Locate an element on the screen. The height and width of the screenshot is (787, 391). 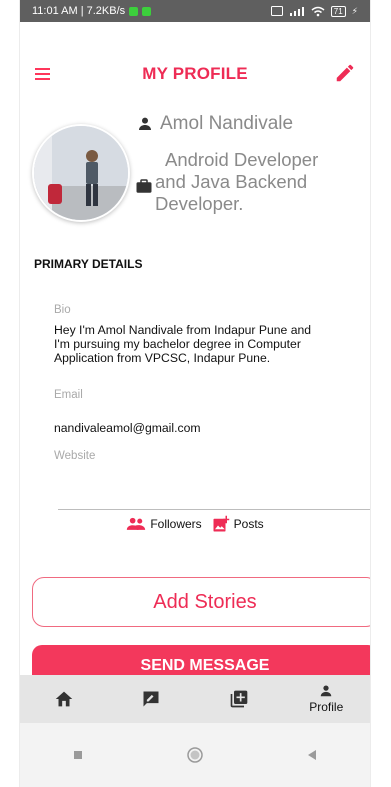
circle-icon is located at coordinates (195, 755).